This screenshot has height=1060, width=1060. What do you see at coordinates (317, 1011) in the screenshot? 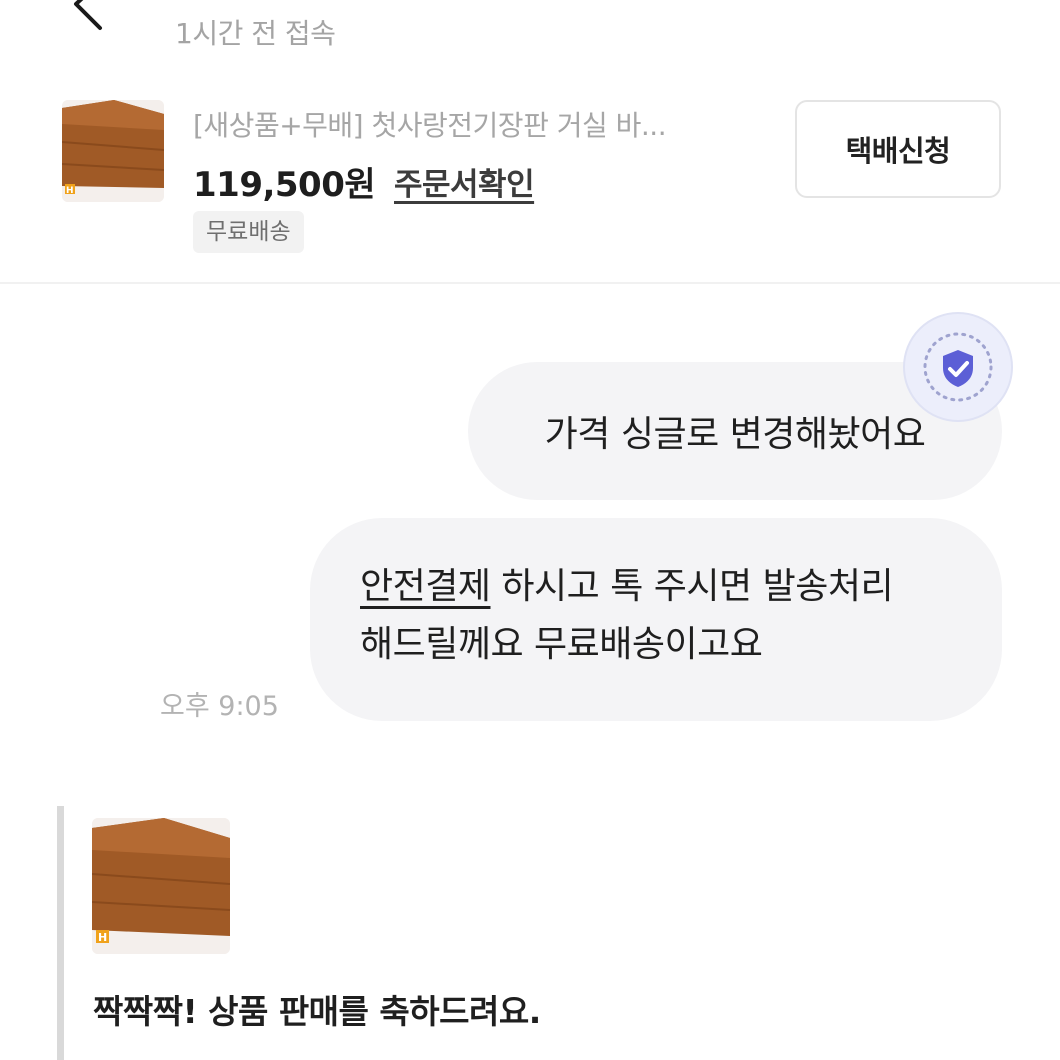
I see `sale-congrats-message: 짝짝짝! 상품 판매를 축하드려요.` at bounding box center [317, 1011].